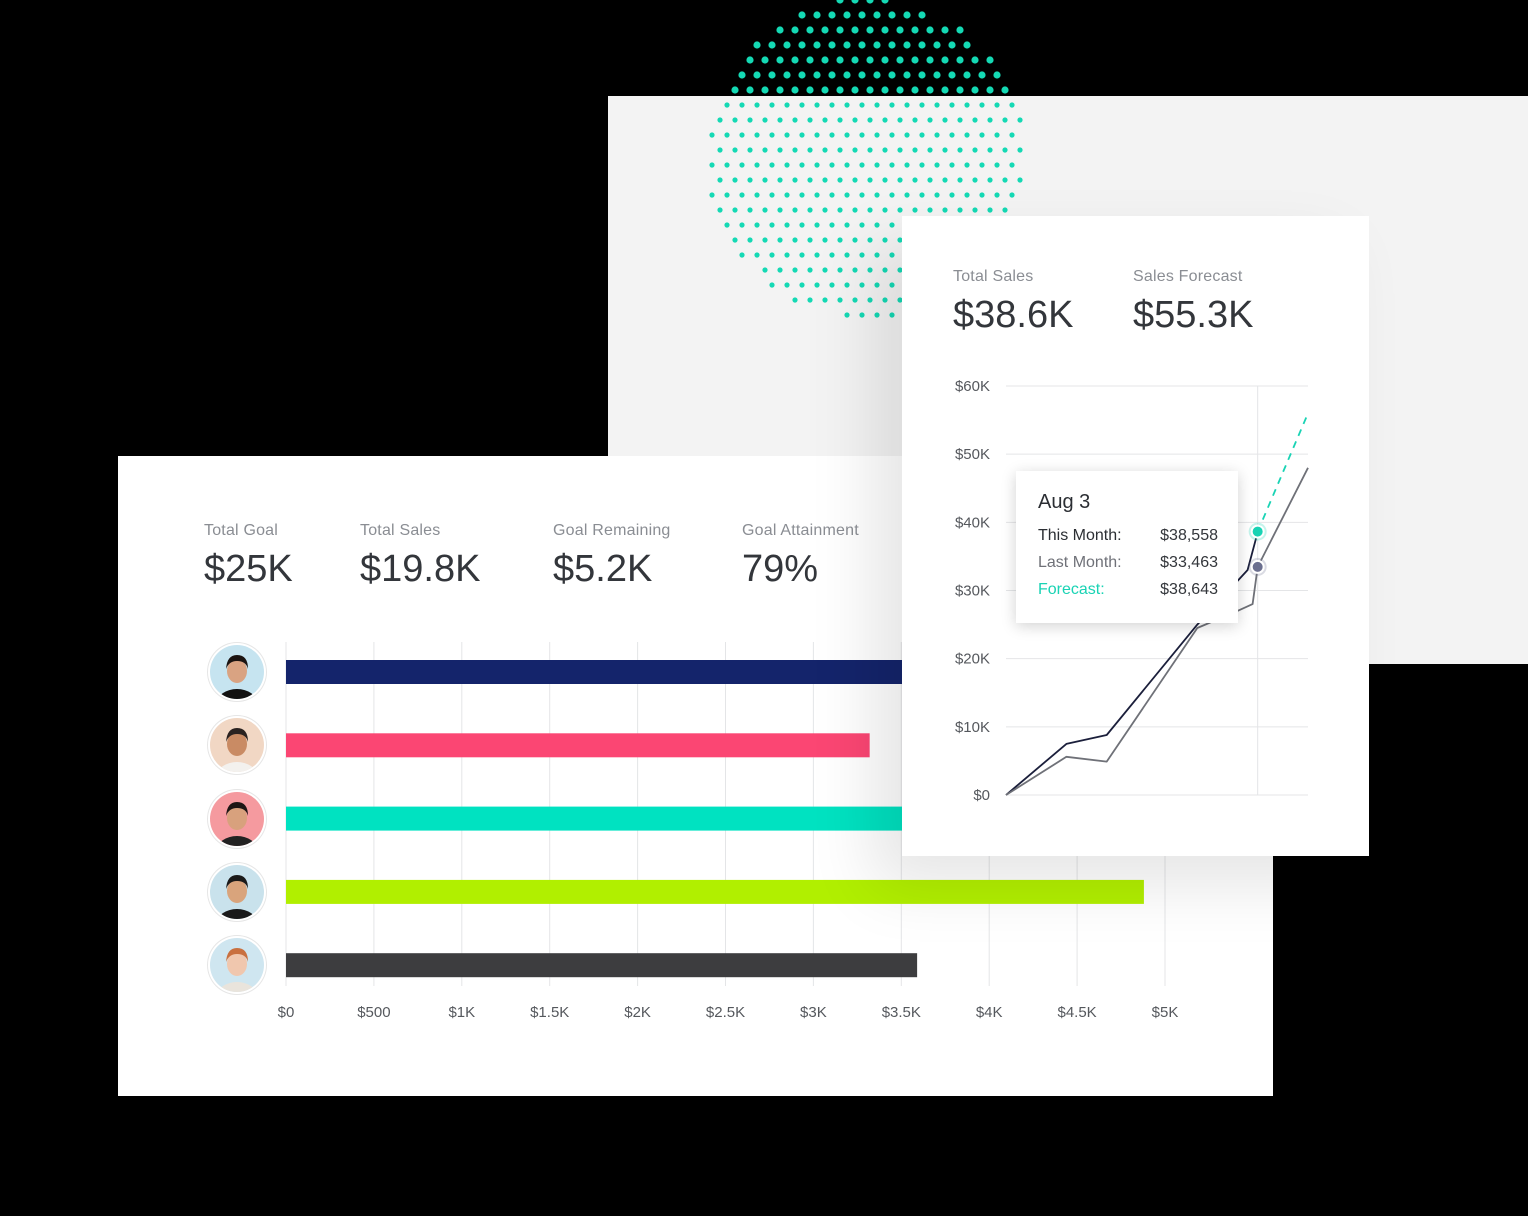 The width and height of the screenshot is (1528, 1216). I want to click on tooltip-label: This Month:, so click(1080, 535).